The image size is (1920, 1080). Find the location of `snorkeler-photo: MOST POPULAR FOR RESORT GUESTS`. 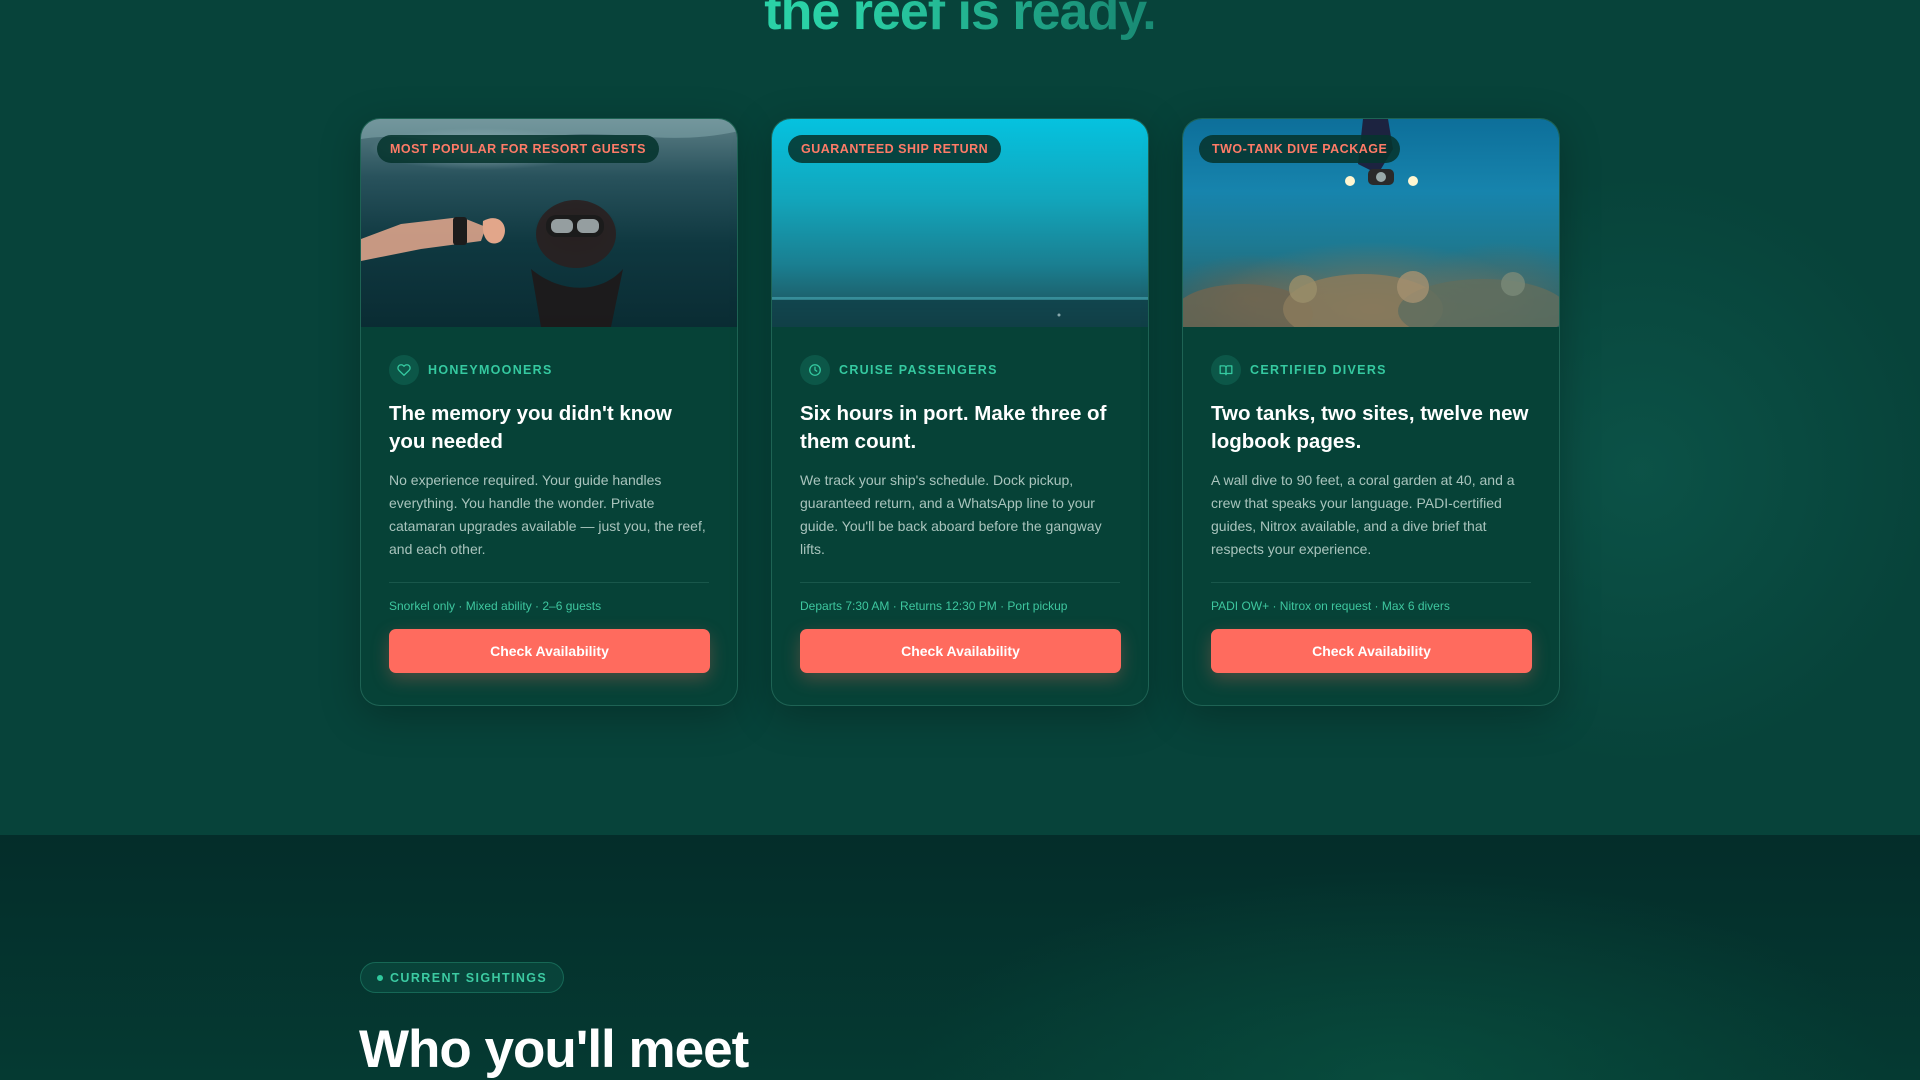

snorkeler-photo: MOST POPULAR FOR RESORT GUESTS is located at coordinates (549, 223).